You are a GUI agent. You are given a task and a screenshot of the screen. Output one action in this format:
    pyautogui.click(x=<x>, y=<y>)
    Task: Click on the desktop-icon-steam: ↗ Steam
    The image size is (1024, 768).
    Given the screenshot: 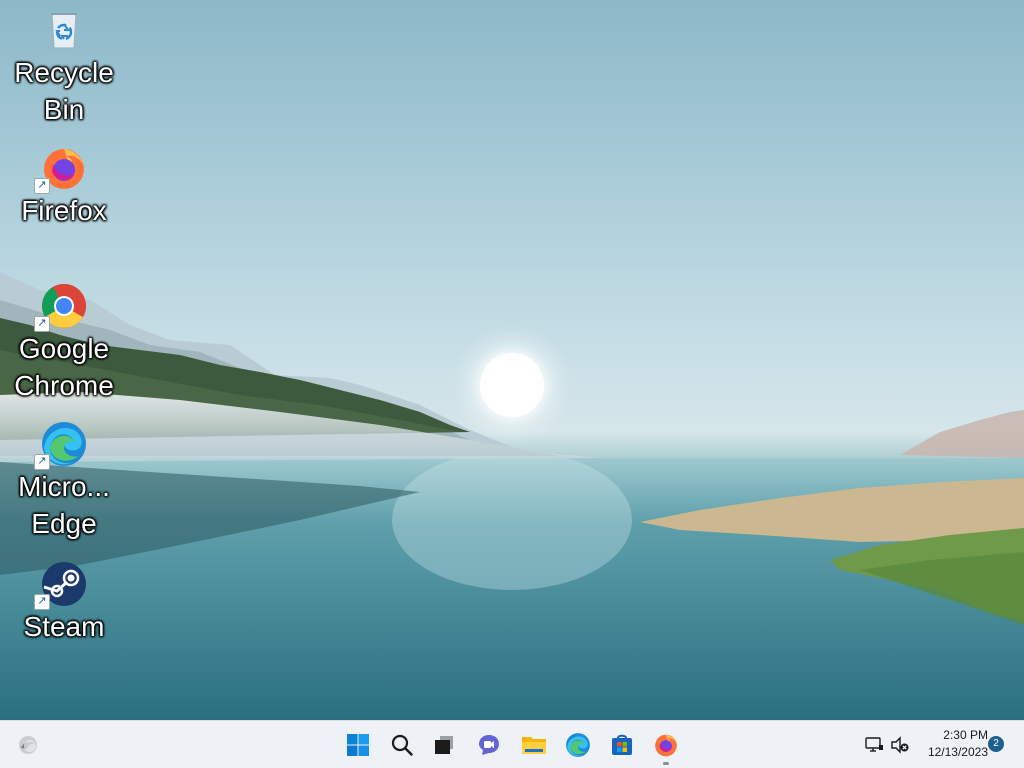 What is the action you would take?
    pyautogui.click(x=64, y=602)
    